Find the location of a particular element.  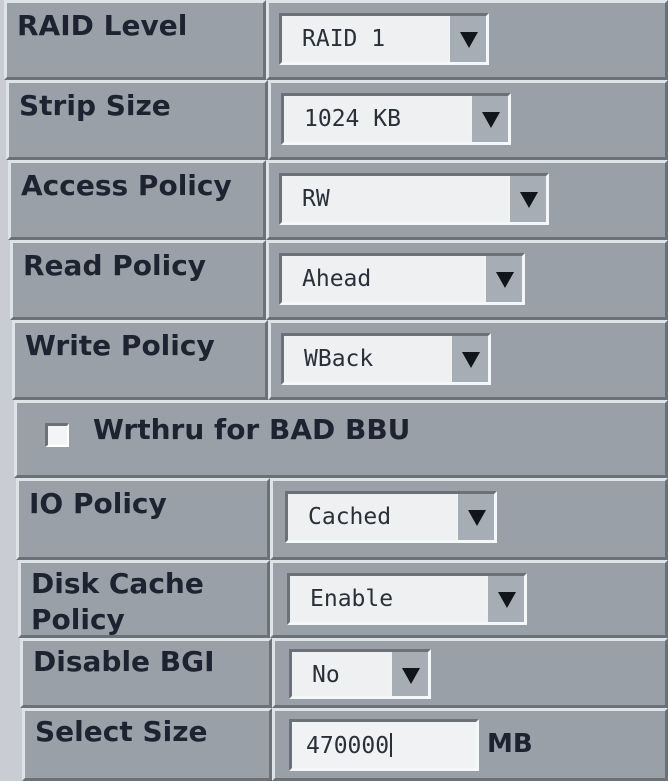

access-policy-select: RW is located at coordinates (414, 199).